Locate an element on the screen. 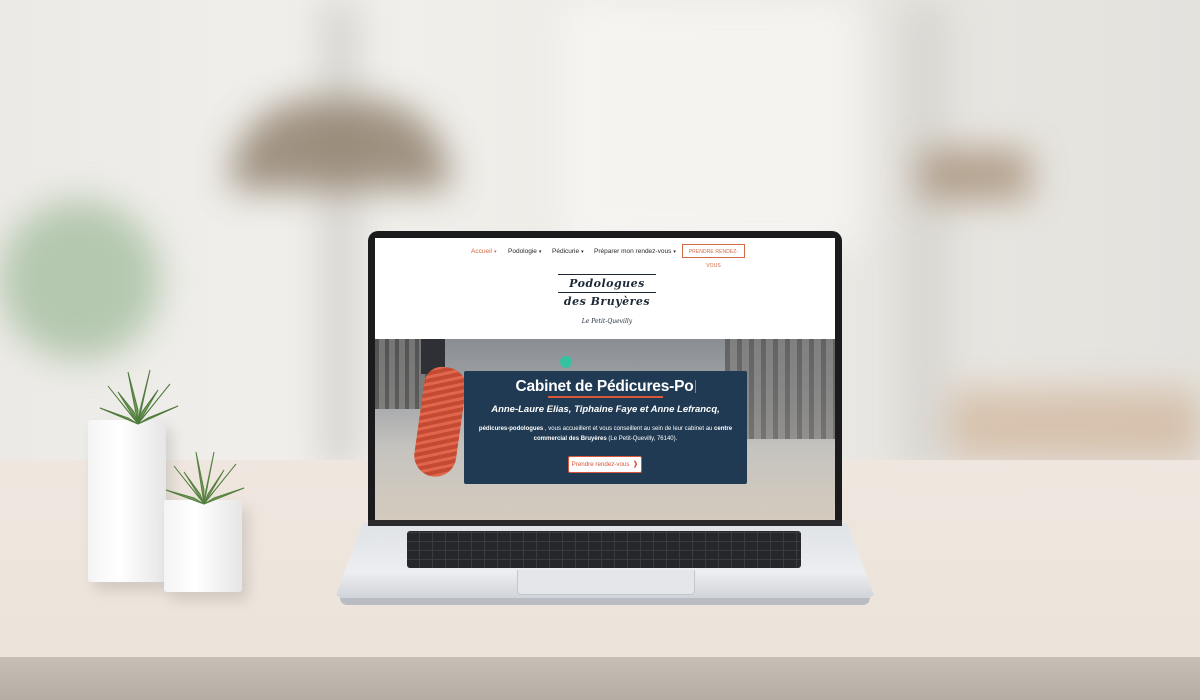 The width and height of the screenshot is (1200, 700). nav-item-preparer-rdv: Préparer mon rendez-vous ▾ is located at coordinates (635, 251).